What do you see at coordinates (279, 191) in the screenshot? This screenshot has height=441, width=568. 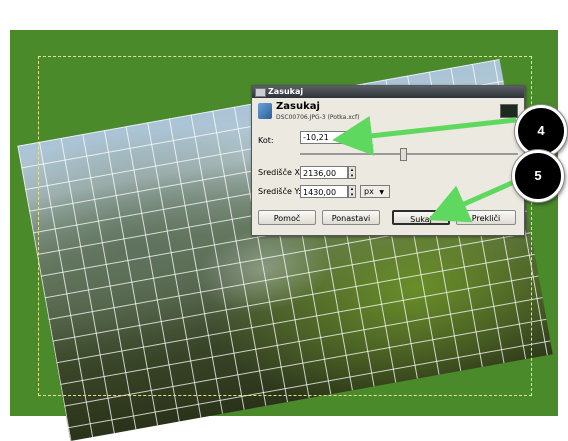 I see `center-y-label: Središče Y:` at bounding box center [279, 191].